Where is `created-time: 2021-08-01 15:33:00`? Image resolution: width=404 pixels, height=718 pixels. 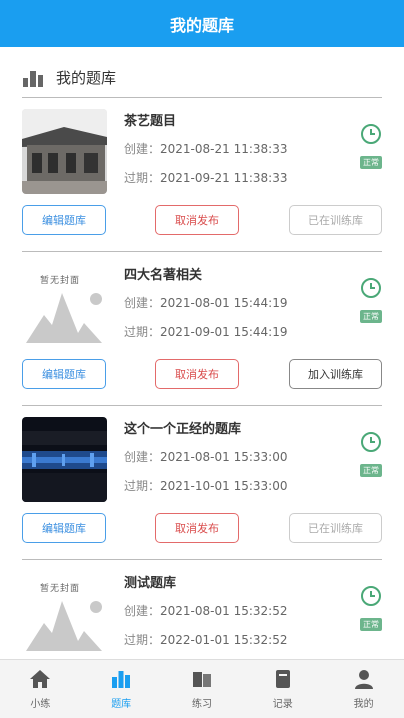 created-time: 2021-08-01 15:33:00 is located at coordinates (224, 457).